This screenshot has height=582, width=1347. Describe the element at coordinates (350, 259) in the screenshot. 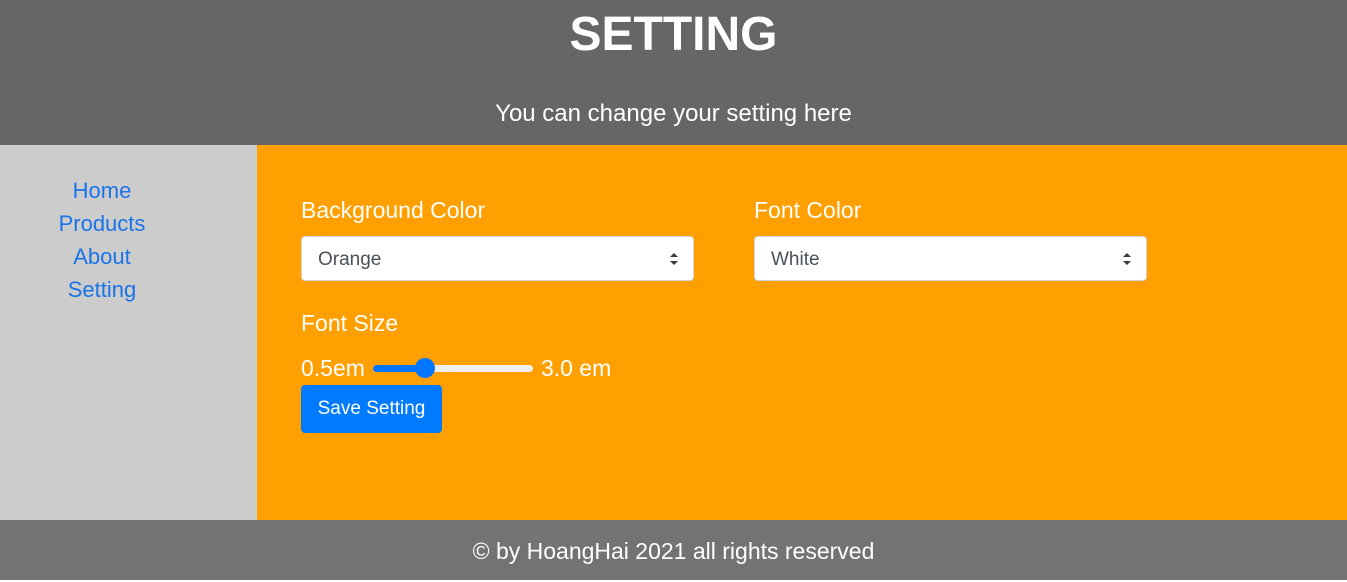

I see `background-color-value: Orange` at that location.